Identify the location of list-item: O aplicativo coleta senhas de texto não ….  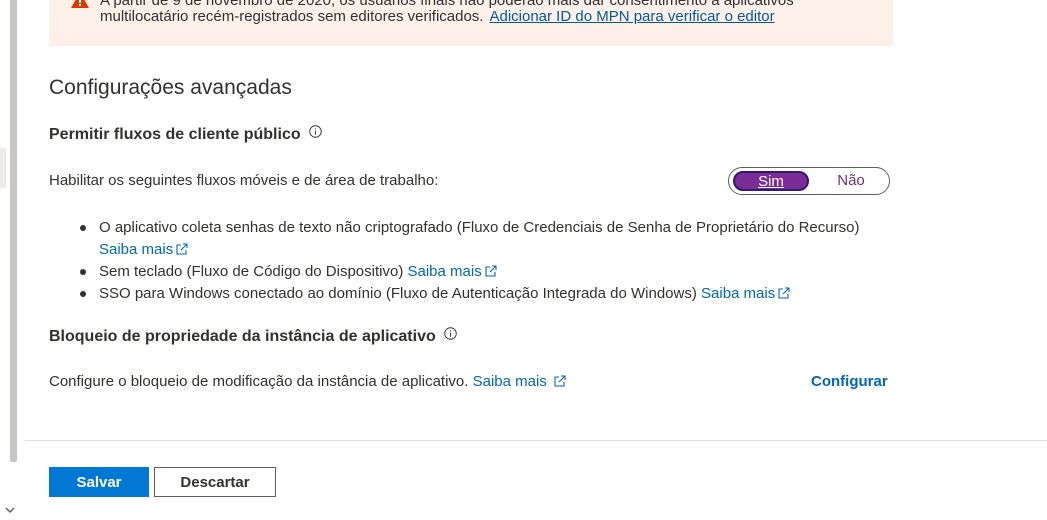
(474, 239).